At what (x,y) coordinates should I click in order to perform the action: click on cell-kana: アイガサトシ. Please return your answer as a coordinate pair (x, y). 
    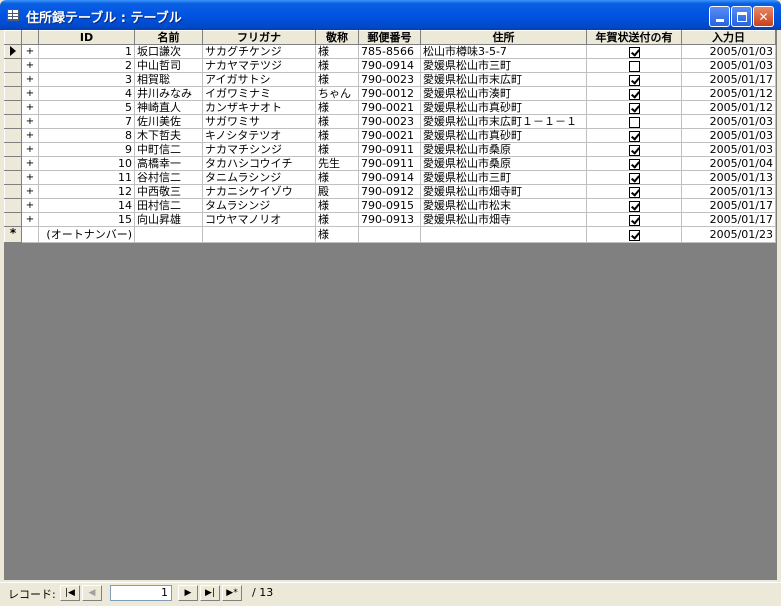
    Looking at the image, I should click on (259, 79).